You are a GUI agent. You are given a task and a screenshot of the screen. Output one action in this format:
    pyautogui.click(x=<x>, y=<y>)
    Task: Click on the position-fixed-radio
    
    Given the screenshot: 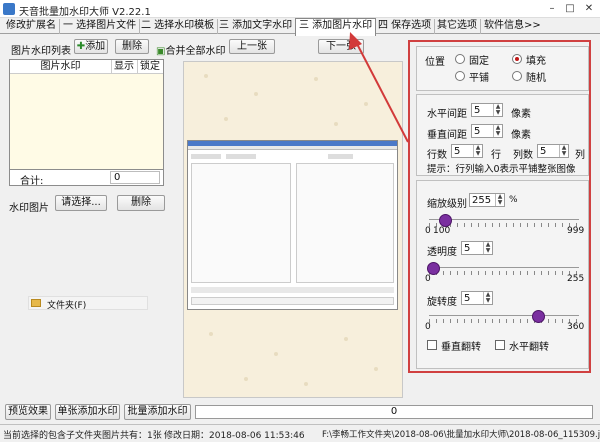 What is the action you would take?
    pyautogui.click(x=460, y=59)
    